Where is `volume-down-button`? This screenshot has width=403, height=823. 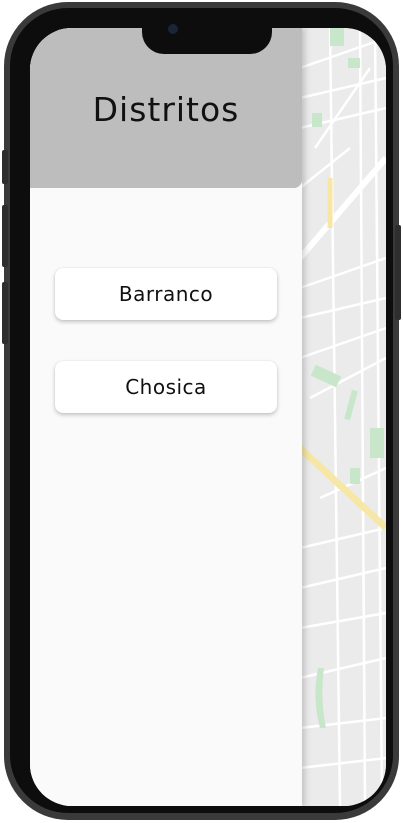
volume-down-button is located at coordinates (5, 313).